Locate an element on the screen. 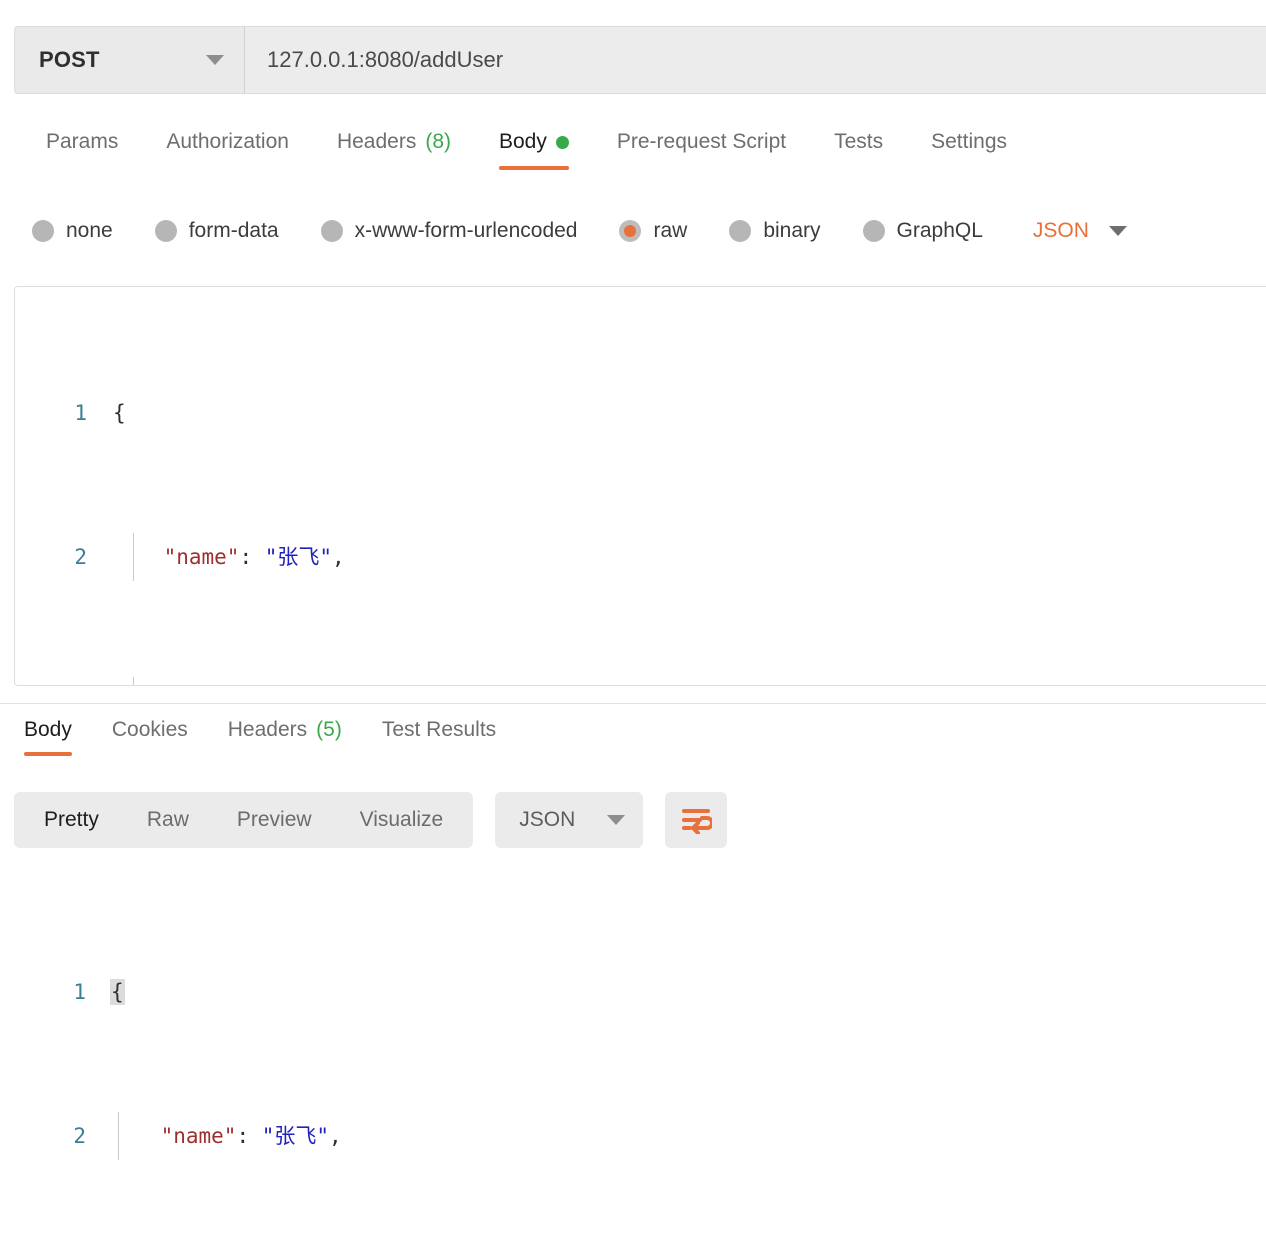 Image resolution: width=1266 pixels, height=1248 pixels. tab-tests: Tests is located at coordinates (858, 148).